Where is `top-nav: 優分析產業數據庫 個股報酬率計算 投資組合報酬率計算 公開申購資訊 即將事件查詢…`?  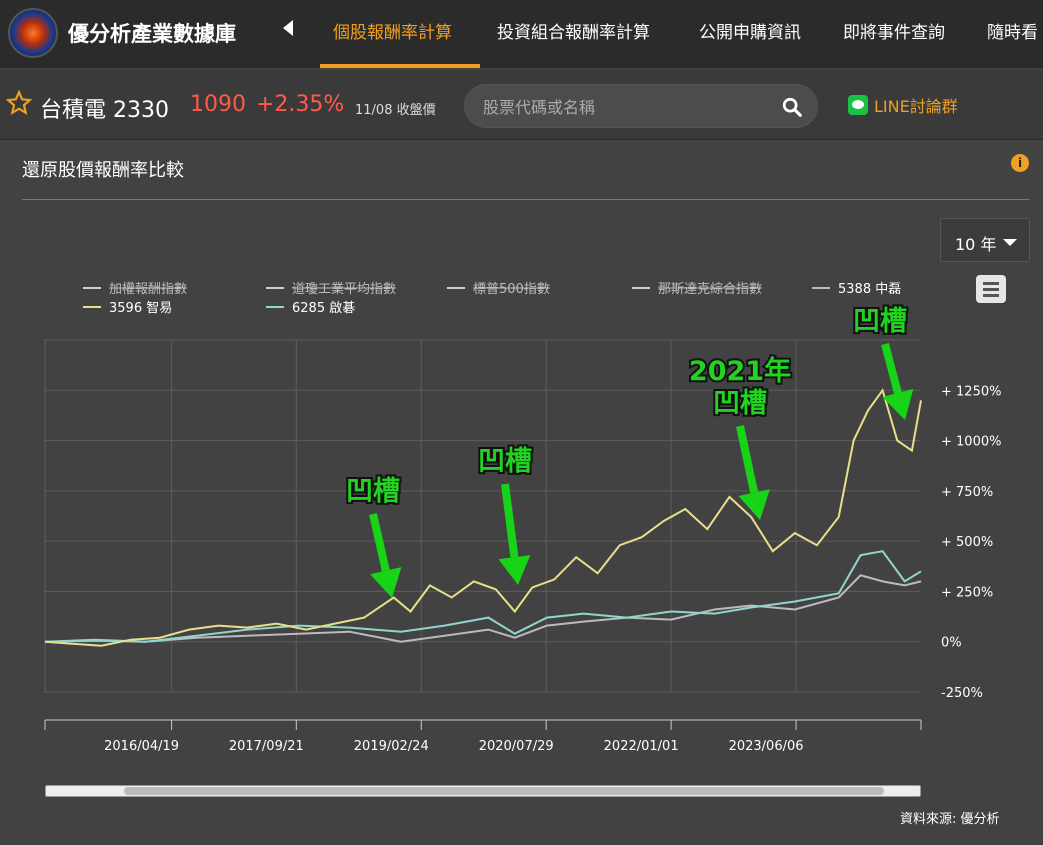 top-nav: 優分析產業數據庫 個股報酬率計算 投資組合報酬率計算 公開申購資訊 即將事件查詢… is located at coordinates (521, 34).